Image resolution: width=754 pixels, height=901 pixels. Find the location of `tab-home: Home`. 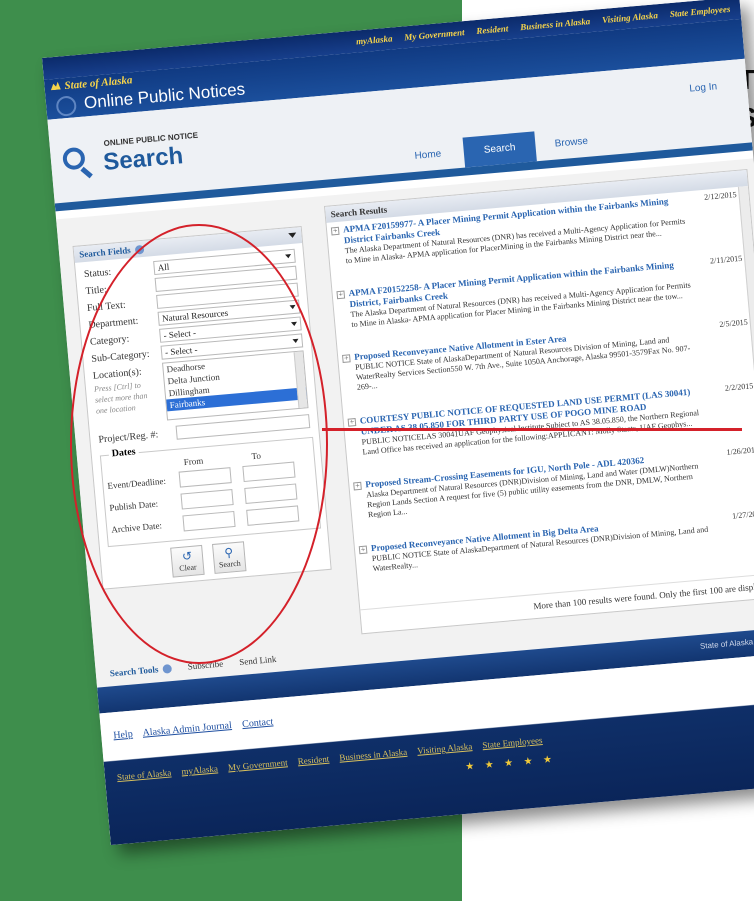

tab-home: Home is located at coordinates (428, 156).